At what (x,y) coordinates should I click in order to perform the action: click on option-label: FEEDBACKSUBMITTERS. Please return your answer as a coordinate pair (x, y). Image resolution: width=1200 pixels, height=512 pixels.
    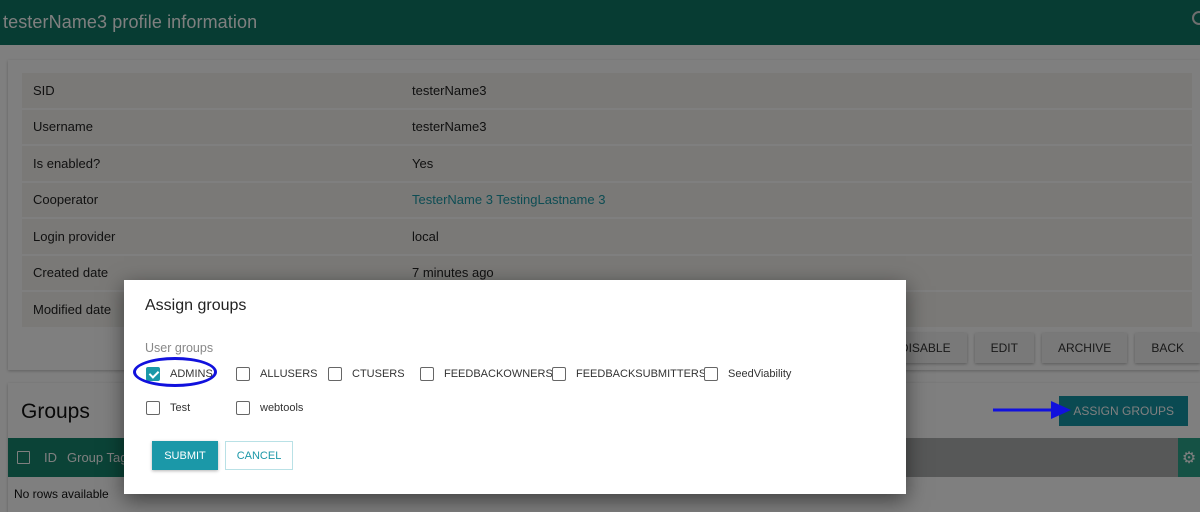
    Looking at the image, I should click on (641, 374).